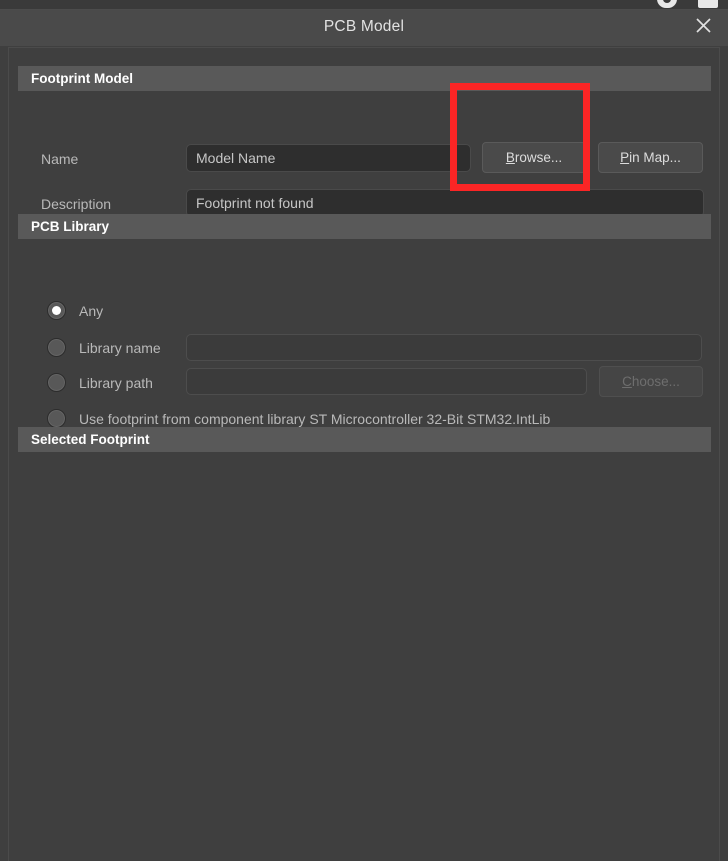 This screenshot has width=728, height=861. What do you see at coordinates (627, 381) in the screenshot?
I see `choose-button-mnemonic: C` at bounding box center [627, 381].